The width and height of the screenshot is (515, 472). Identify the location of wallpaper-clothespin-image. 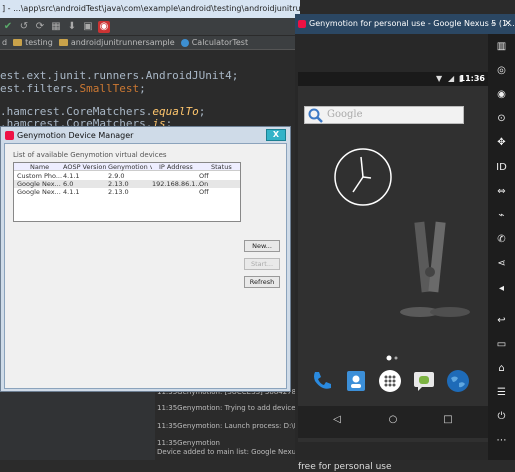
(435, 269).